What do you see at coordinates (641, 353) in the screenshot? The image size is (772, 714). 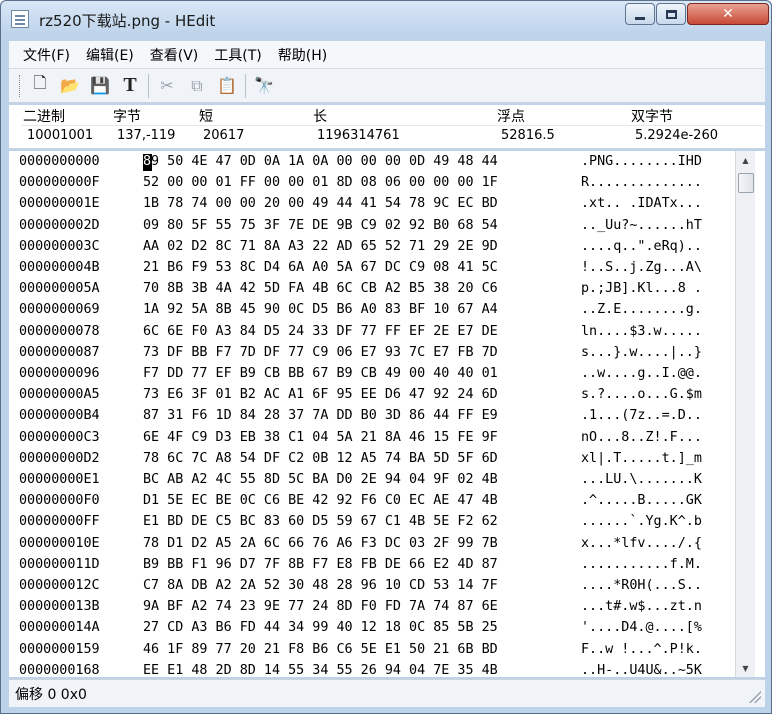 I see `row-ascii: s...}.w....|..}` at bounding box center [641, 353].